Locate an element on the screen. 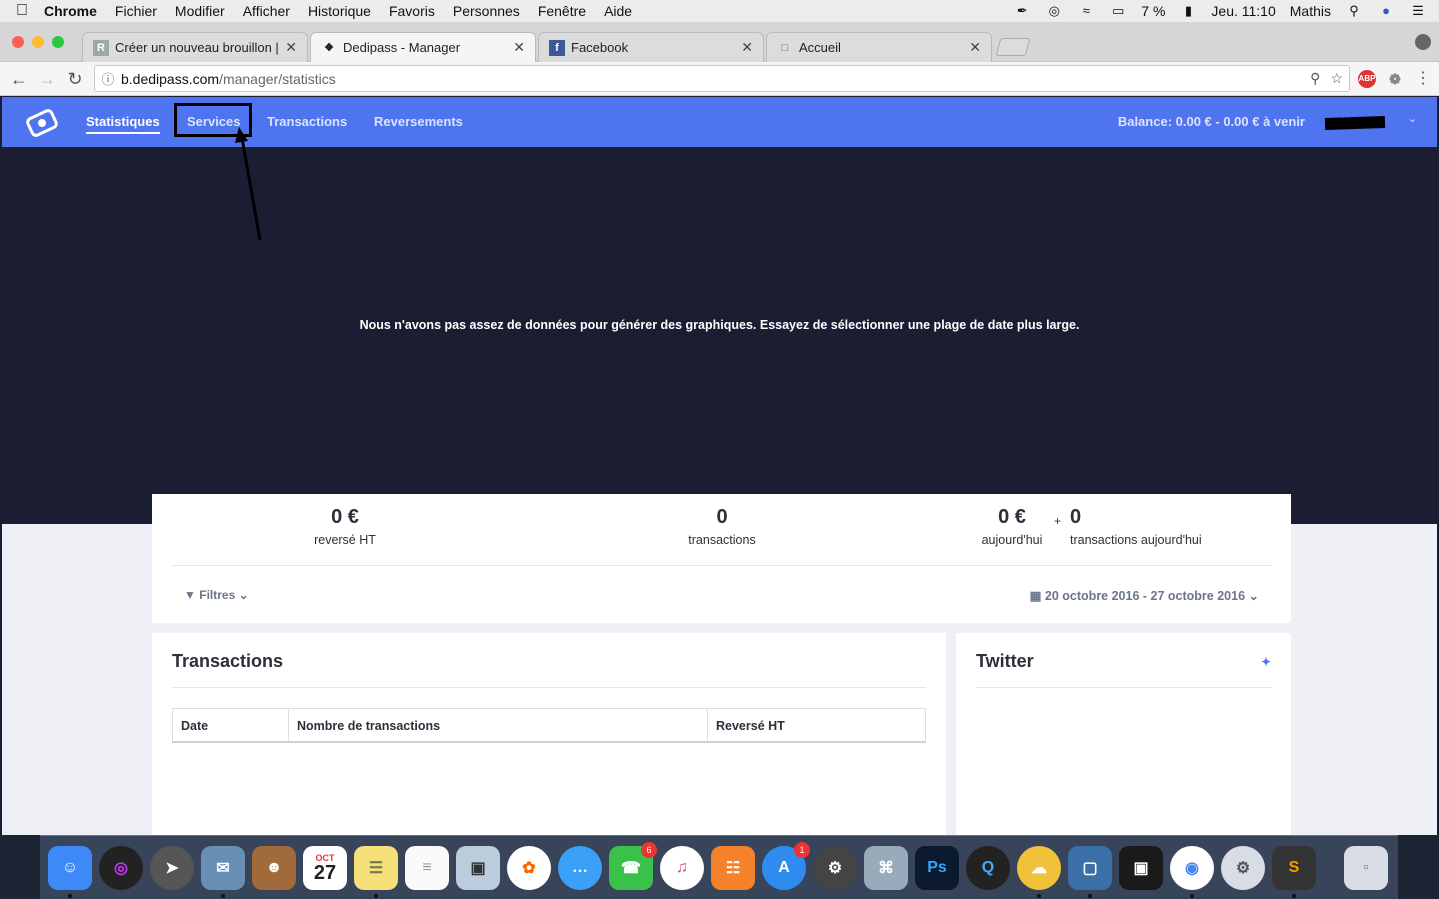  tab-label: Créer un nouveau brouillon | R is located at coordinates (197, 47).